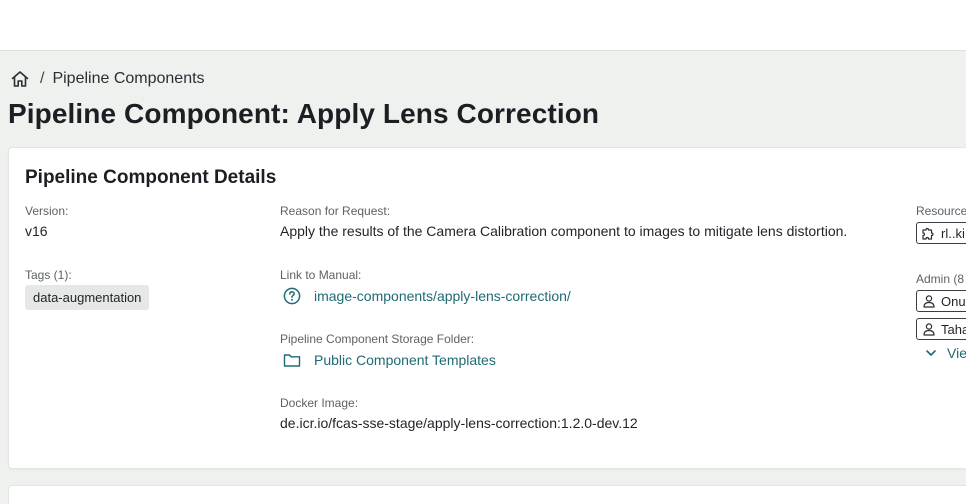 This screenshot has height=504, width=966. I want to click on home-icon, so click(20, 79).